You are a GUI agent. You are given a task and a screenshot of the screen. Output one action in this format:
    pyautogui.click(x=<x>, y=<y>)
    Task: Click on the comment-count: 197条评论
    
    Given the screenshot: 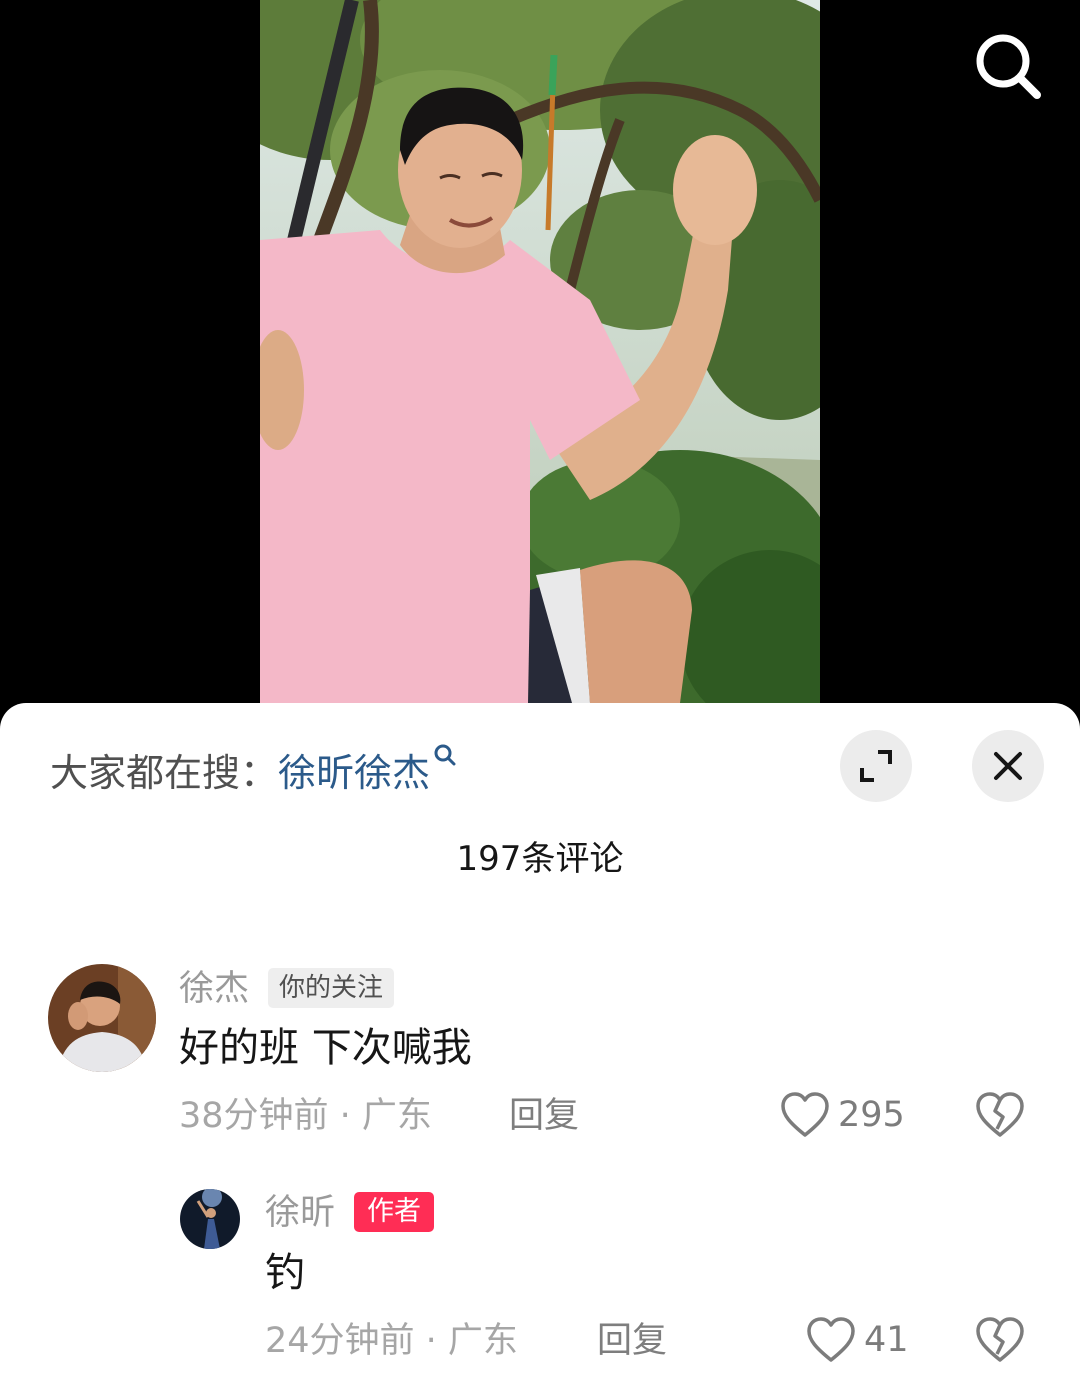 What is the action you would take?
    pyautogui.click(x=540, y=859)
    